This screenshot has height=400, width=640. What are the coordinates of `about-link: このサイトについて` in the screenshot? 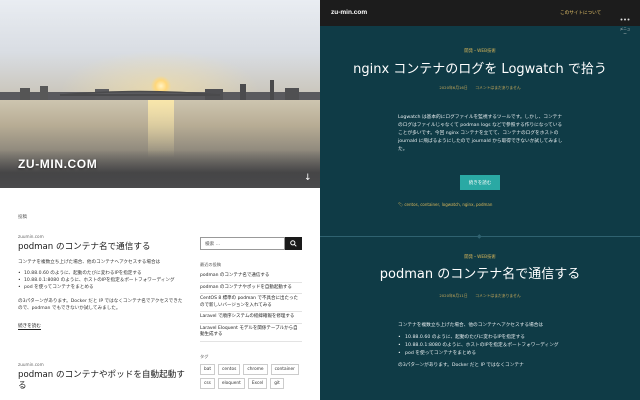 It's located at (580, 13).